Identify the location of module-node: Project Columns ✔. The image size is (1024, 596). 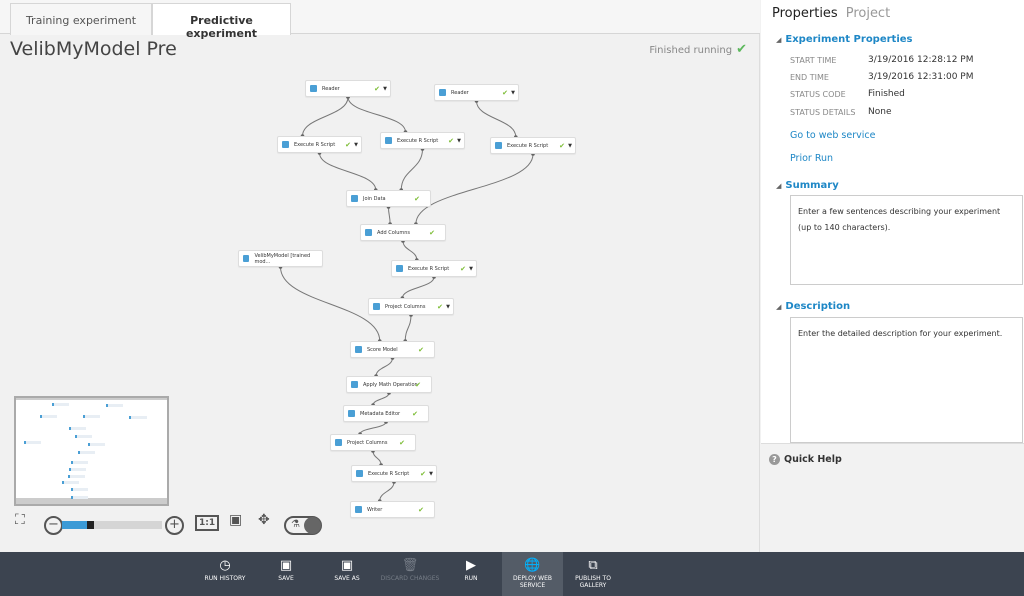
(373, 442).